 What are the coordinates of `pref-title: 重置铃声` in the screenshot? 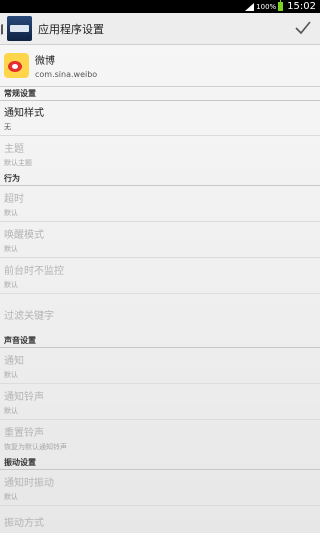 It's located at (24, 433).